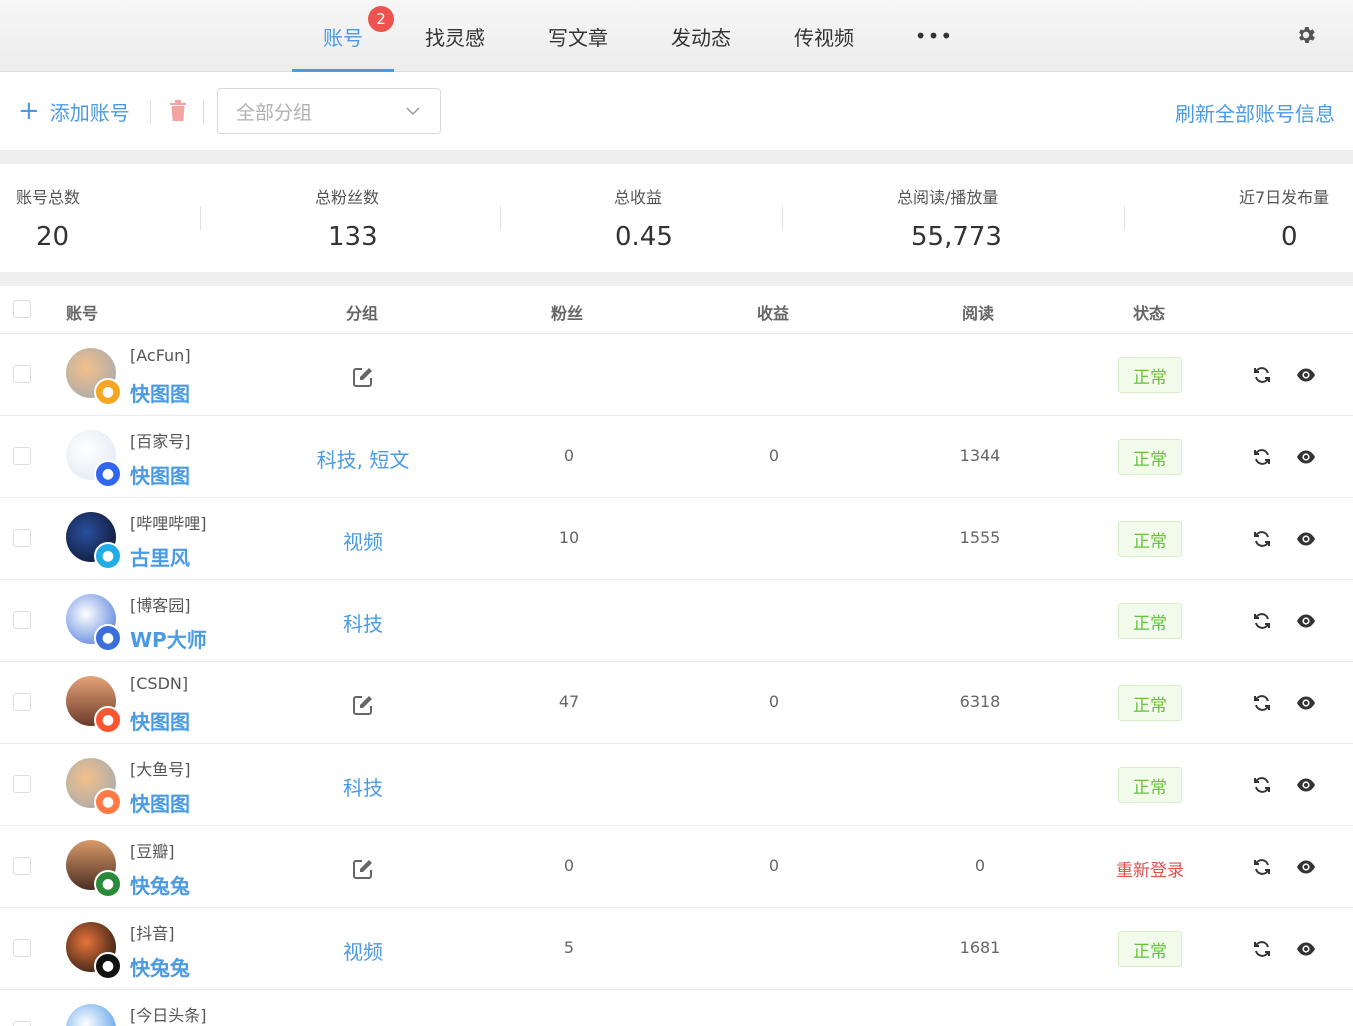 The height and width of the screenshot is (1026, 1353). What do you see at coordinates (676, 375) in the screenshot?
I see `table-row: ● [AcFun] 快图图 正常` at bounding box center [676, 375].